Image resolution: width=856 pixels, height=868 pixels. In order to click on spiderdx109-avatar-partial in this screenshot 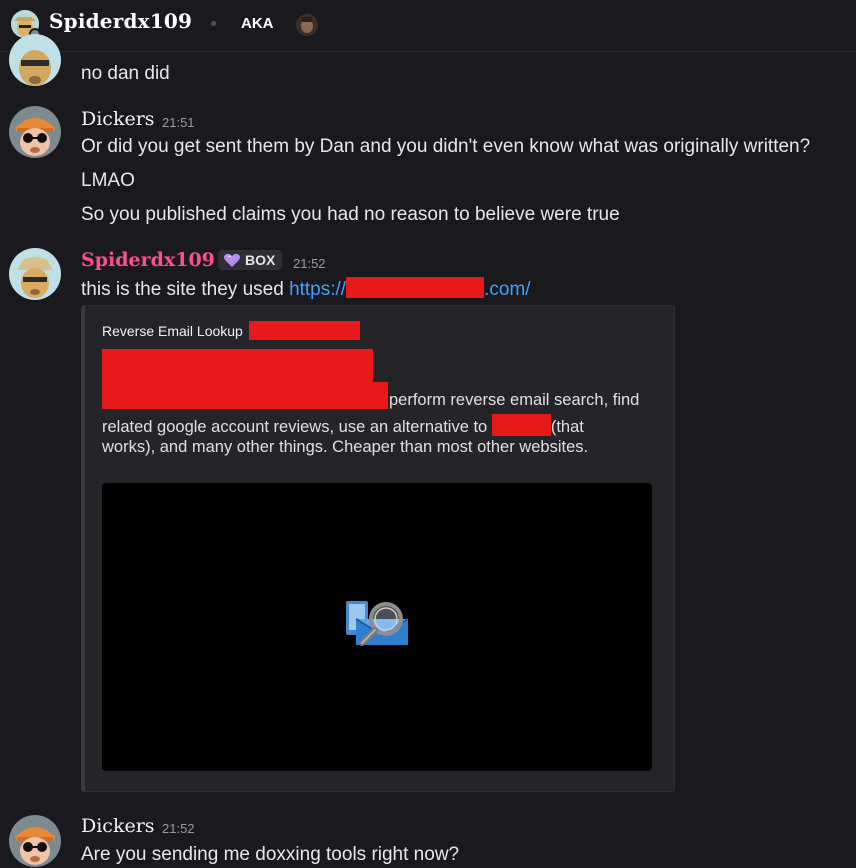, I will do `click(35, 60)`.